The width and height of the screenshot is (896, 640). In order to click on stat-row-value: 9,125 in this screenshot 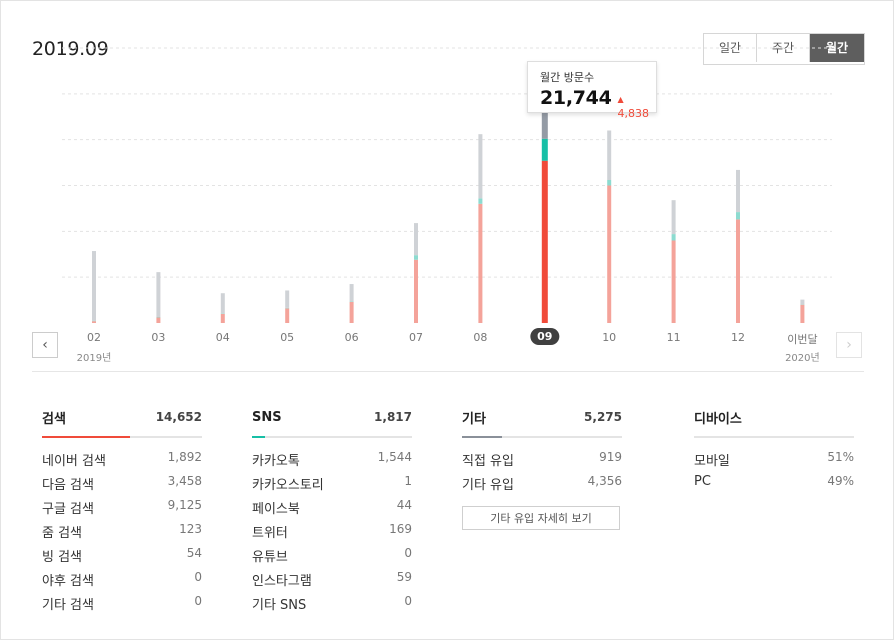, I will do `click(185, 510)`.